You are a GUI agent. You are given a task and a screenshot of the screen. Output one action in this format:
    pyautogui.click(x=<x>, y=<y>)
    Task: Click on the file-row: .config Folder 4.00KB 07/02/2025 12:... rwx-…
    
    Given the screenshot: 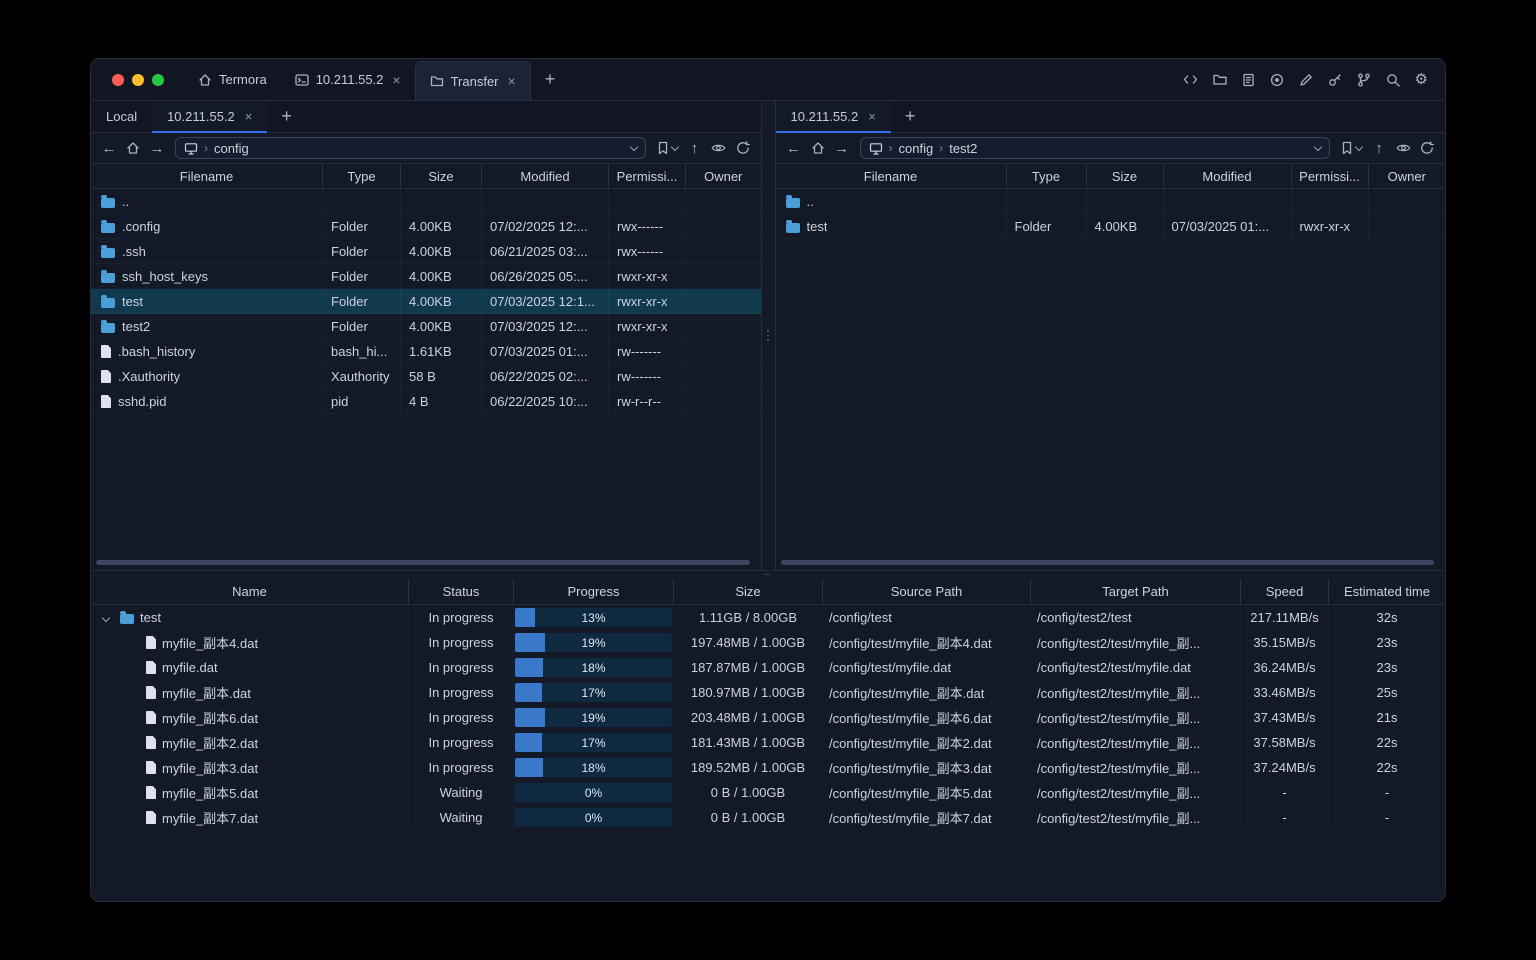 What is the action you would take?
    pyautogui.click(x=426, y=226)
    